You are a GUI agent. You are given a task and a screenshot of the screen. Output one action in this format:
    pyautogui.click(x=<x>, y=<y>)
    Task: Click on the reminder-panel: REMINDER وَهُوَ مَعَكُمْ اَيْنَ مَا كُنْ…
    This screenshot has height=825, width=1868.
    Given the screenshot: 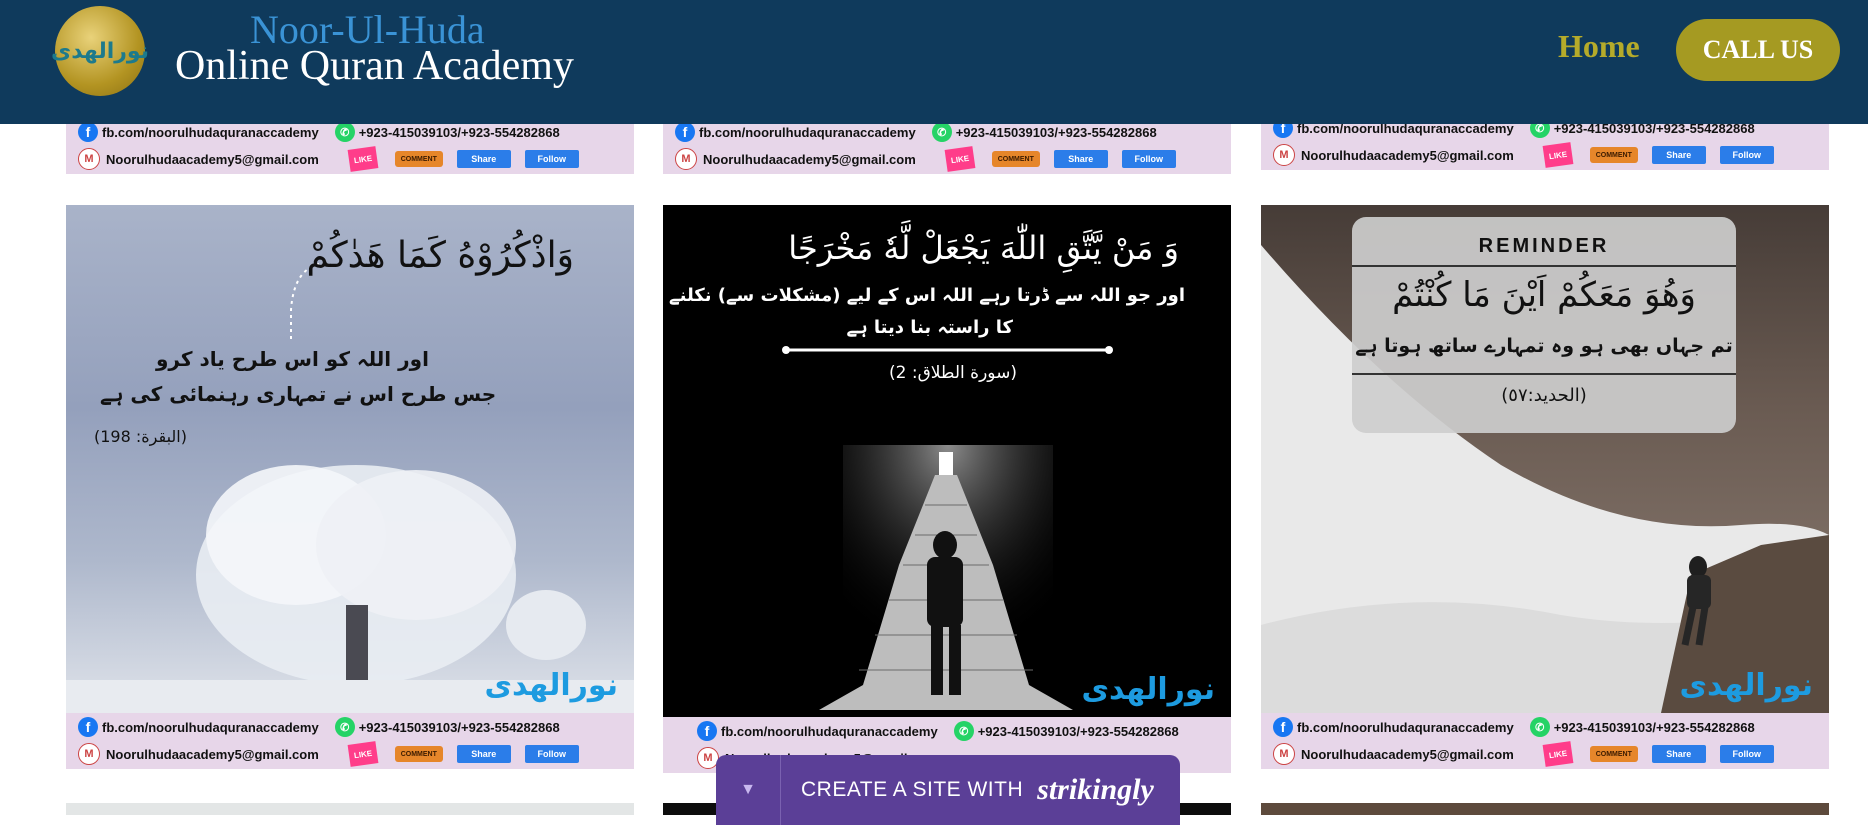 What is the action you would take?
    pyautogui.click(x=1544, y=325)
    